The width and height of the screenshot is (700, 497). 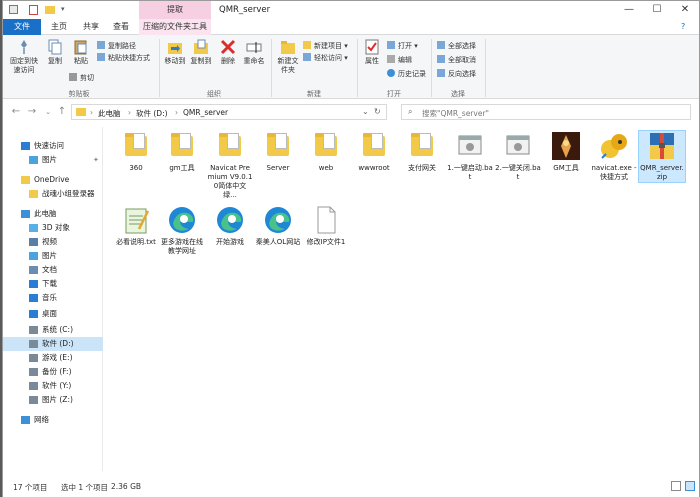 I want to click on breadcrumb-this-pc: 此电脑, so click(x=109, y=113).